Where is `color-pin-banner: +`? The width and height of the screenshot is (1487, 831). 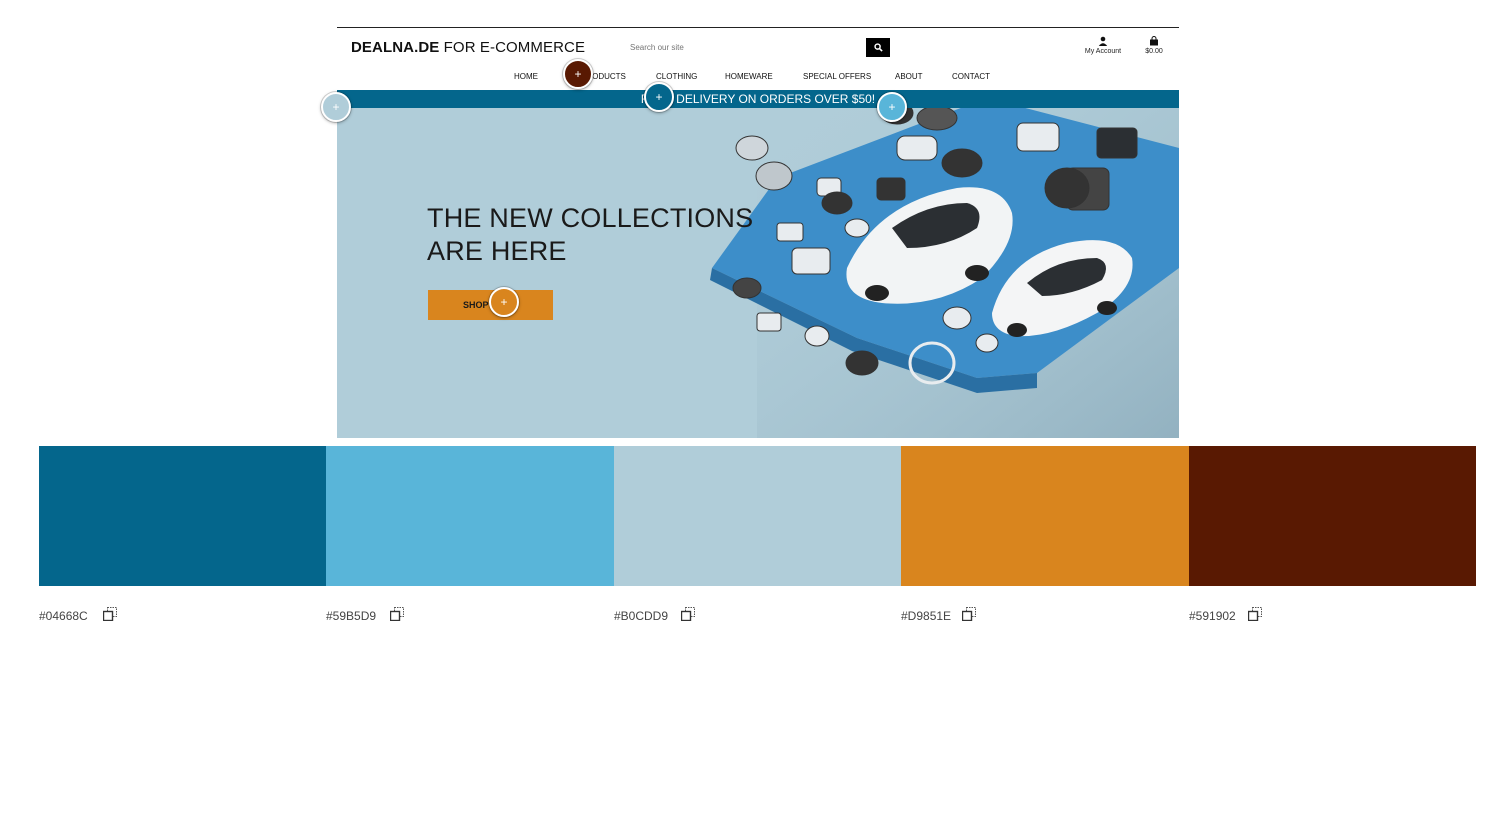 color-pin-banner: + is located at coordinates (659, 97).